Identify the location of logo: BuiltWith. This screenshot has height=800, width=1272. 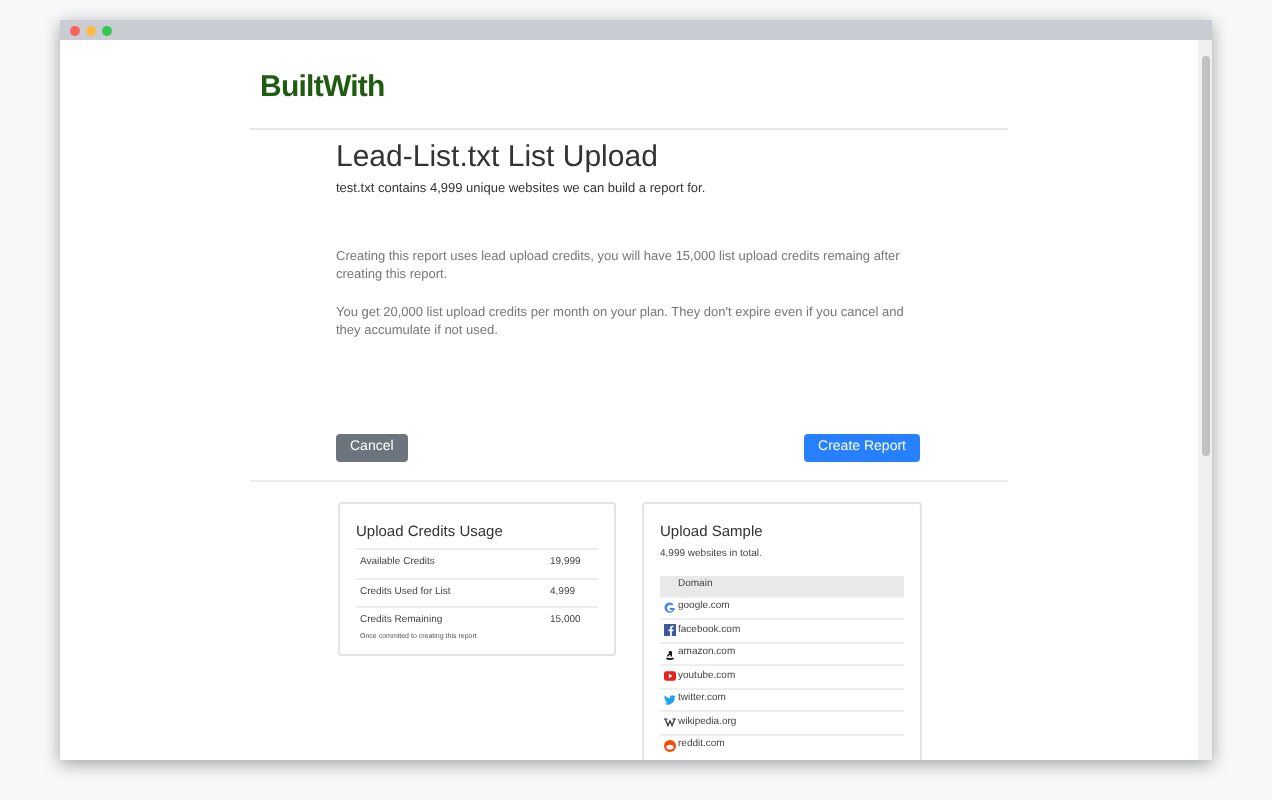
(322, 87).